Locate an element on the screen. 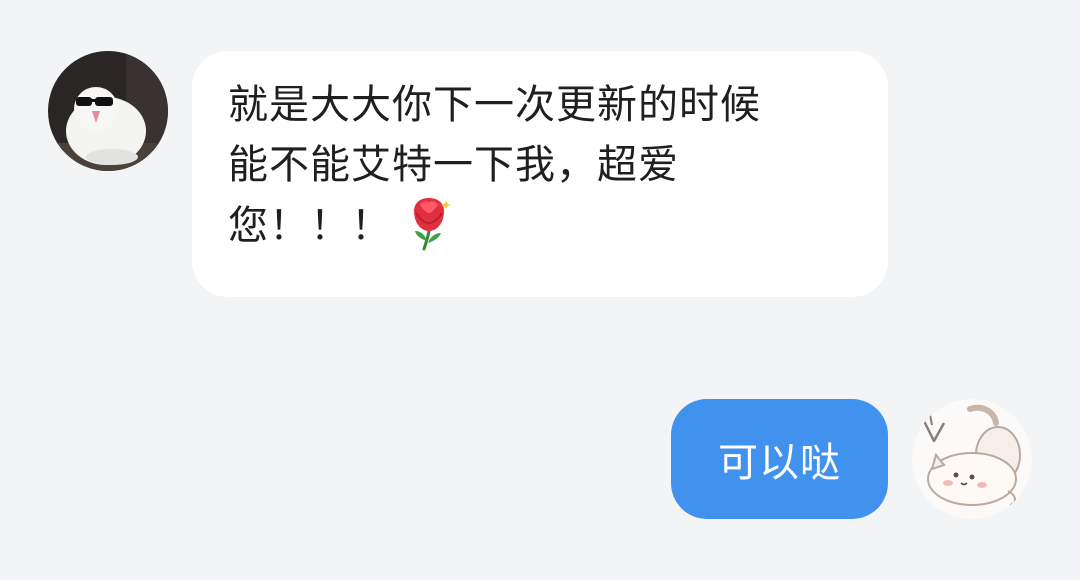 The width and height of the screenshot is (1080, 580). message-line: 就是大大你下一次更新的时候 is located at coordinates (494, 105).